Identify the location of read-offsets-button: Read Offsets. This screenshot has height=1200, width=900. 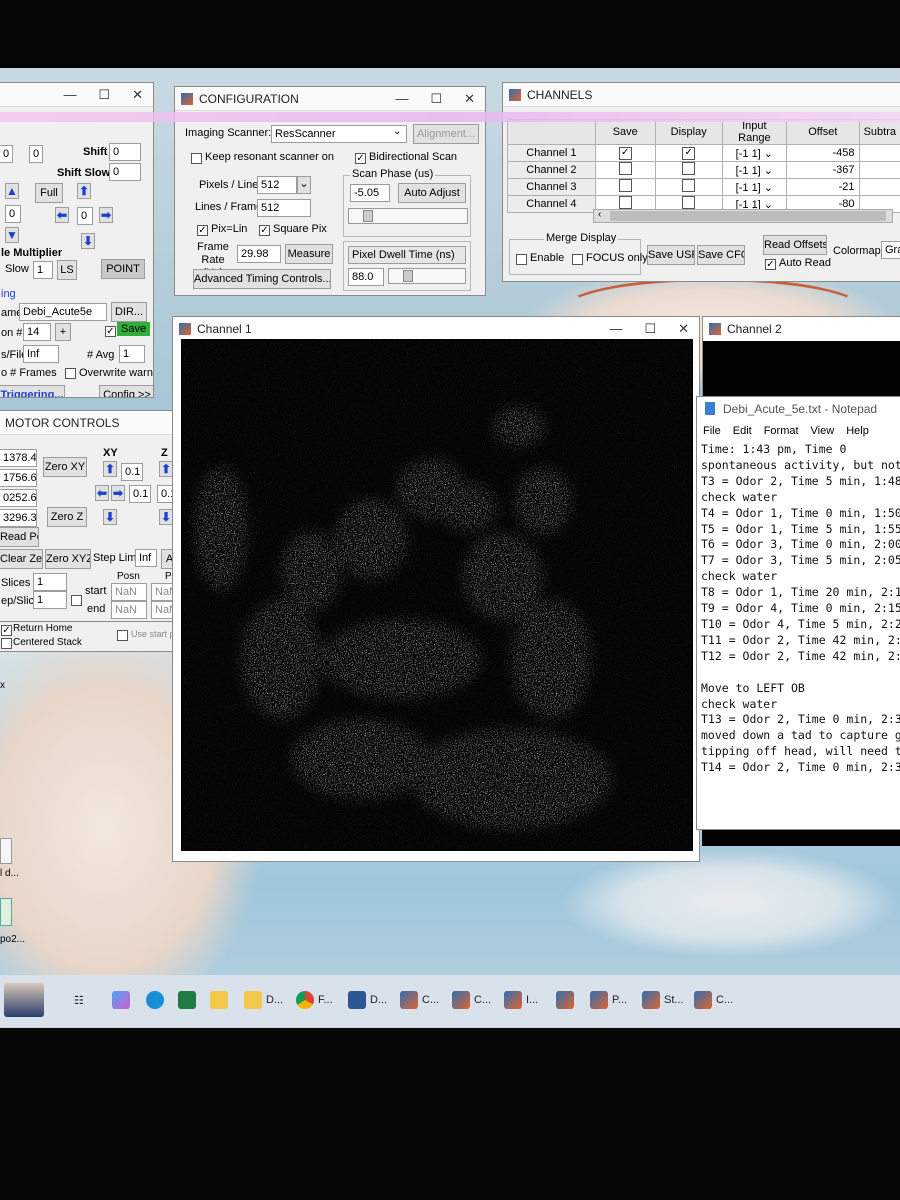
(795, 245).